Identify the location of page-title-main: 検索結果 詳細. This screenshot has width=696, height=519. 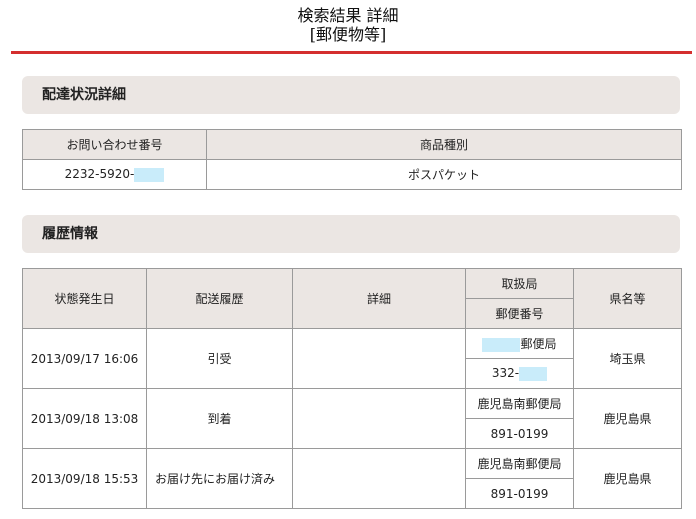
(348, 15).